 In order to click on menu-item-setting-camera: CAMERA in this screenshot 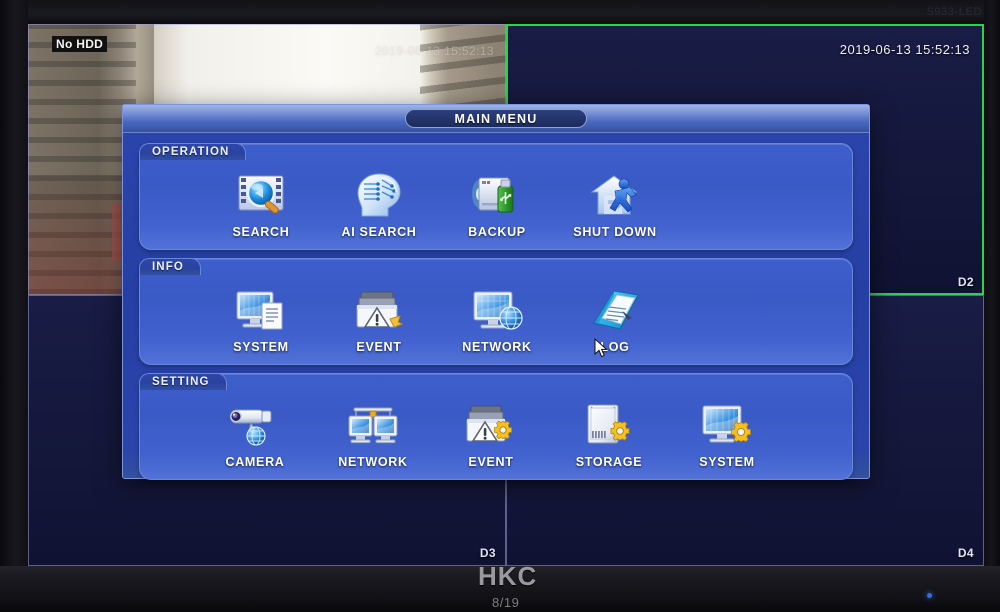, I will do `click(255, 434)`.